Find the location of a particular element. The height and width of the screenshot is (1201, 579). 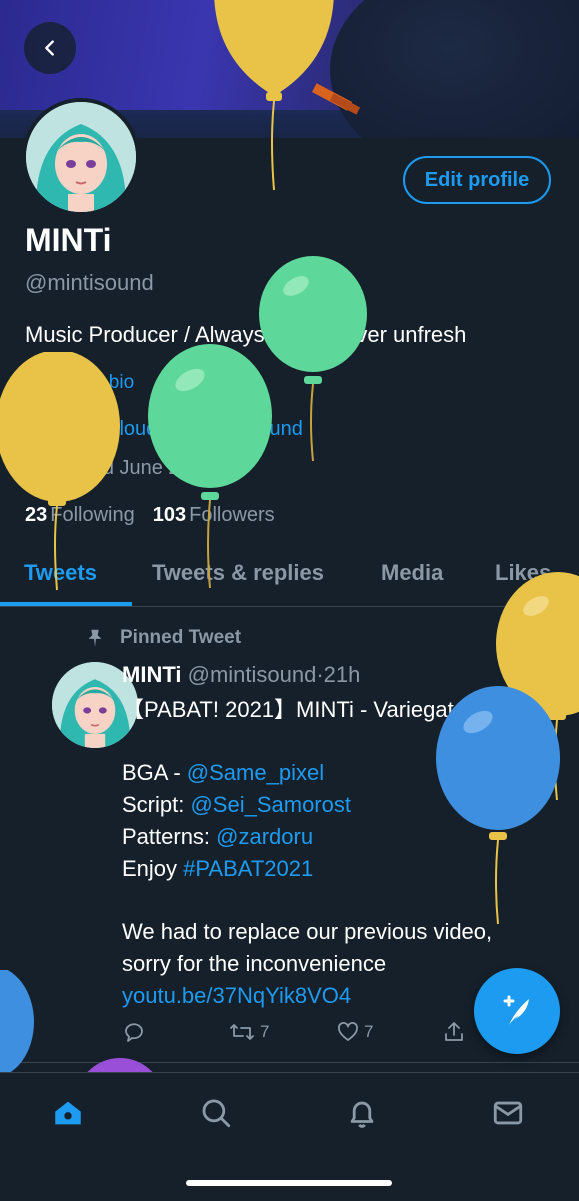

tweet-header: MINTi @mintisound·21h is located at coordinates (241, 675).